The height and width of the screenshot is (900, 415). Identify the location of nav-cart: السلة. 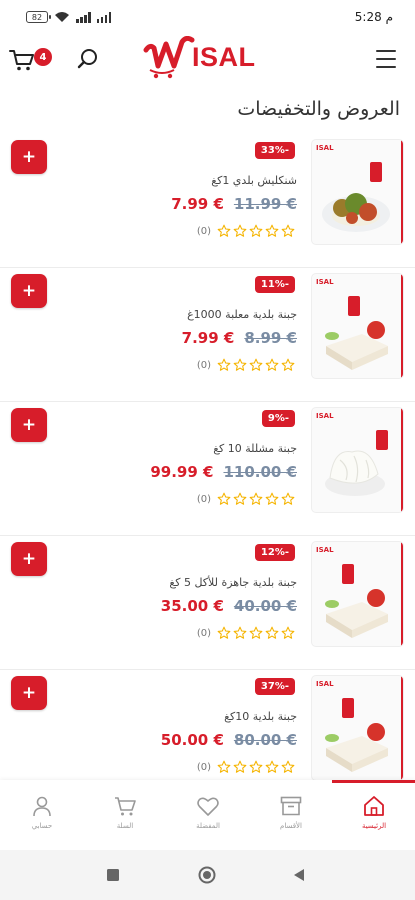
(125, 812).